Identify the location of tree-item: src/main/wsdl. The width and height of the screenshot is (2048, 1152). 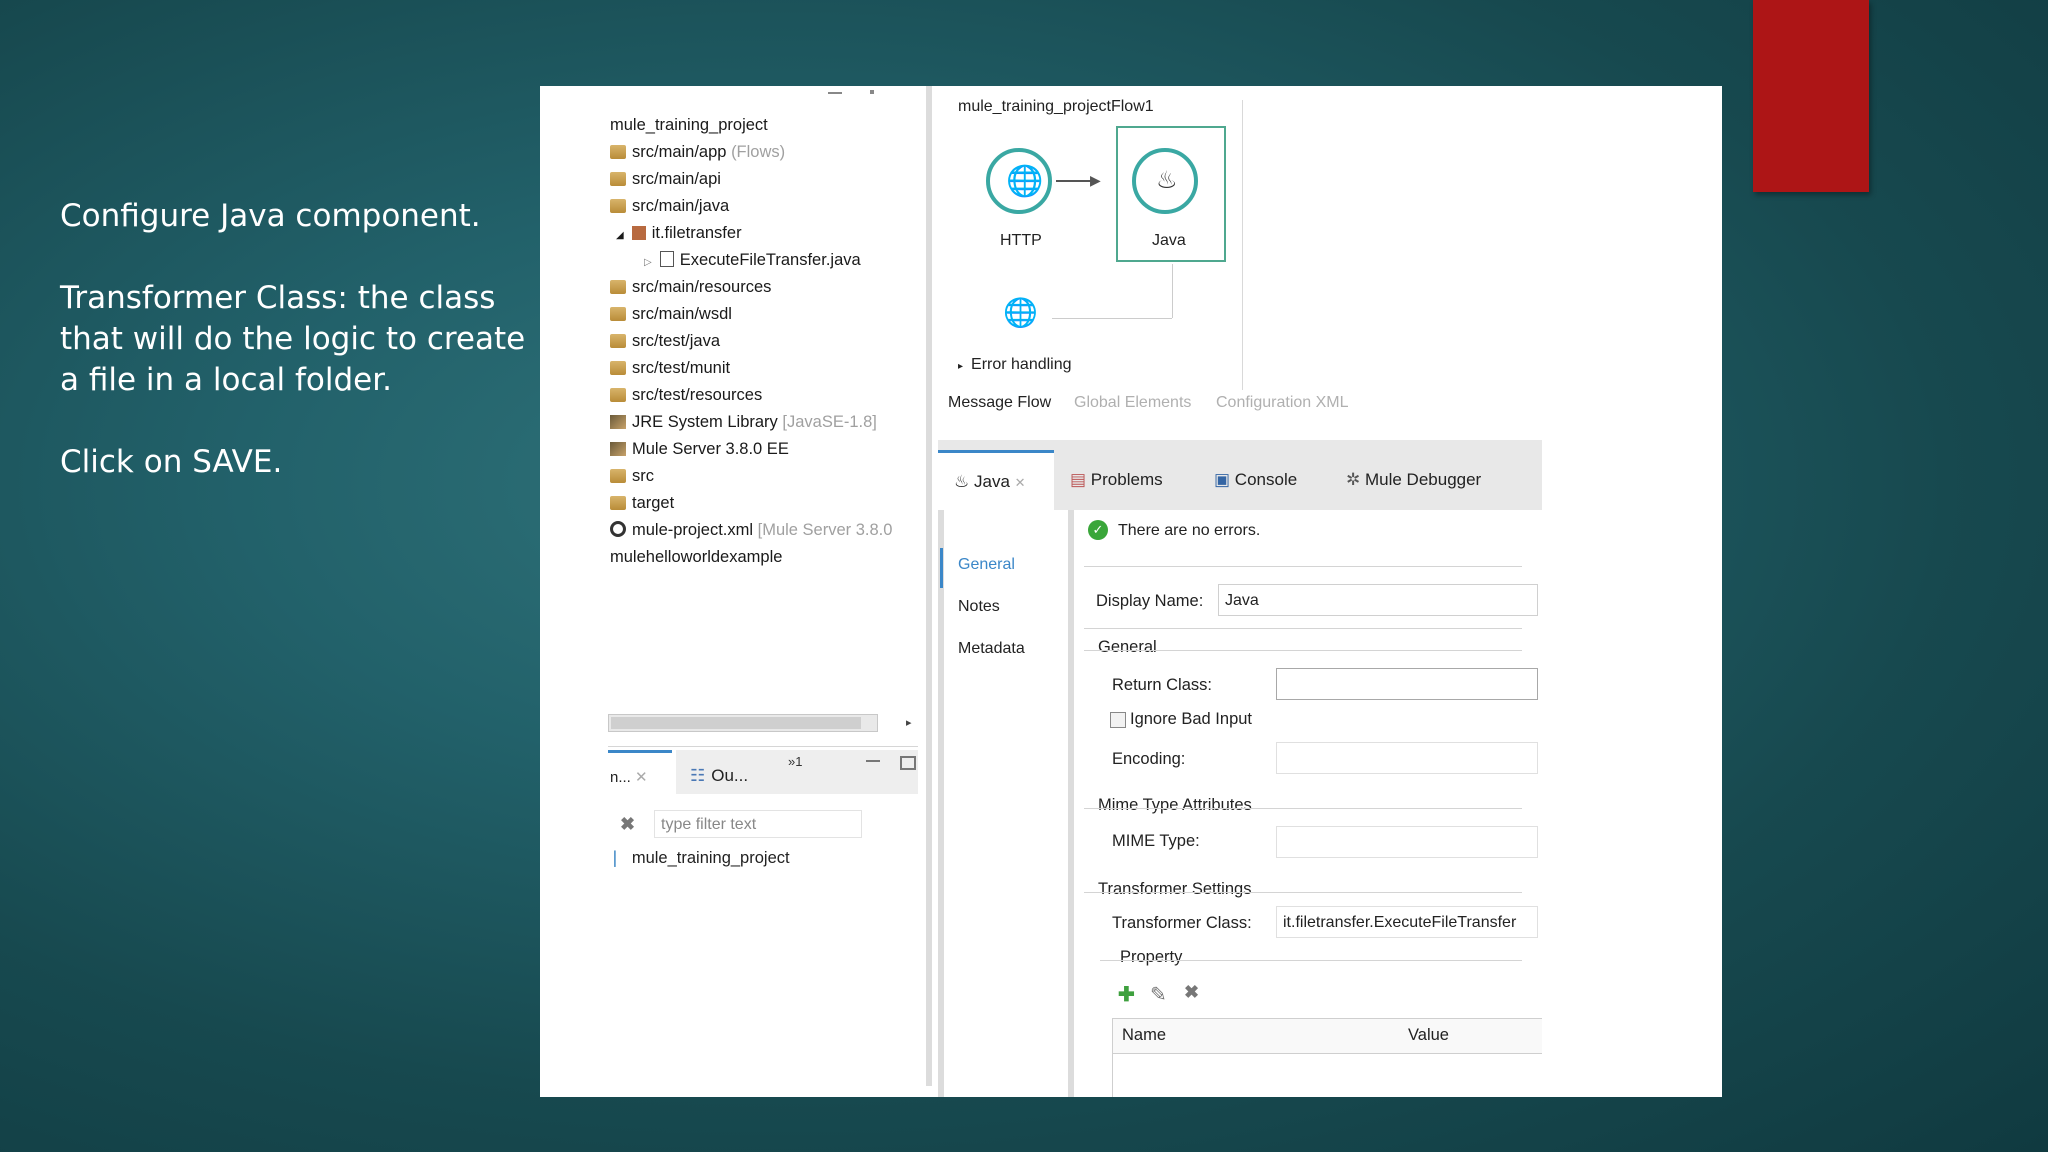
(671, 314).